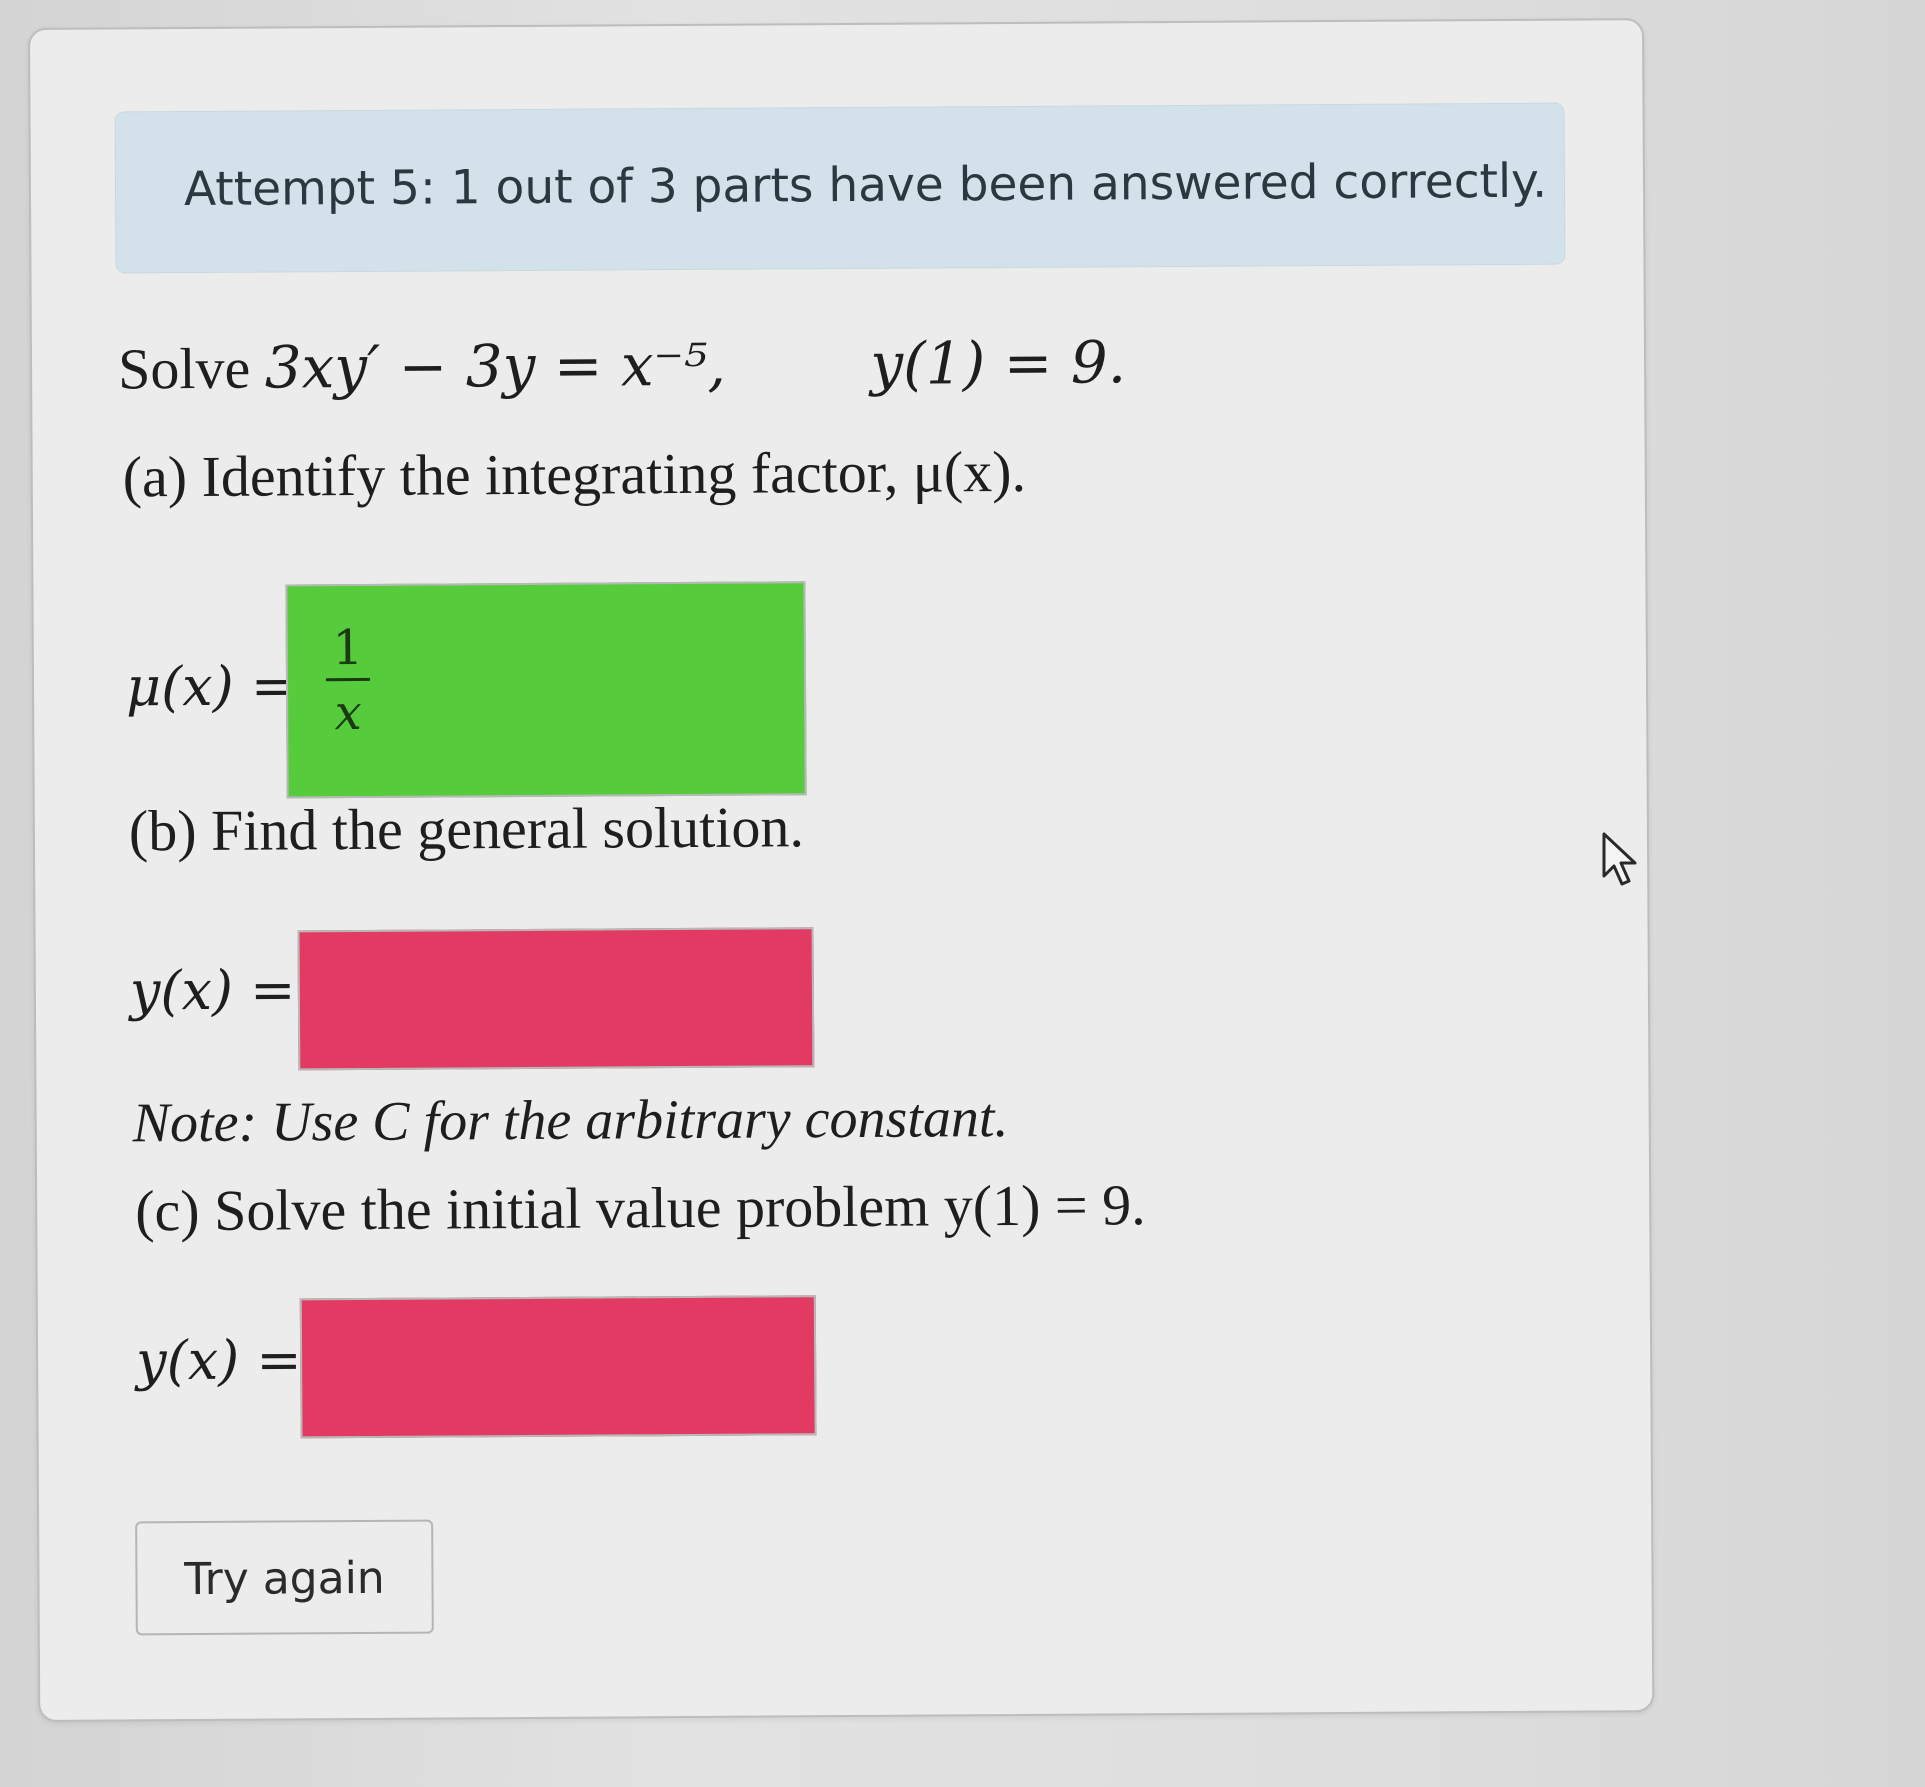 This screenshot has height=1787, width=1925. What do you see at coordinates (998, 363) in the screenshot?
I see `problem-initial-condition: y(1) = 9.` at bounding box center [998, 363].